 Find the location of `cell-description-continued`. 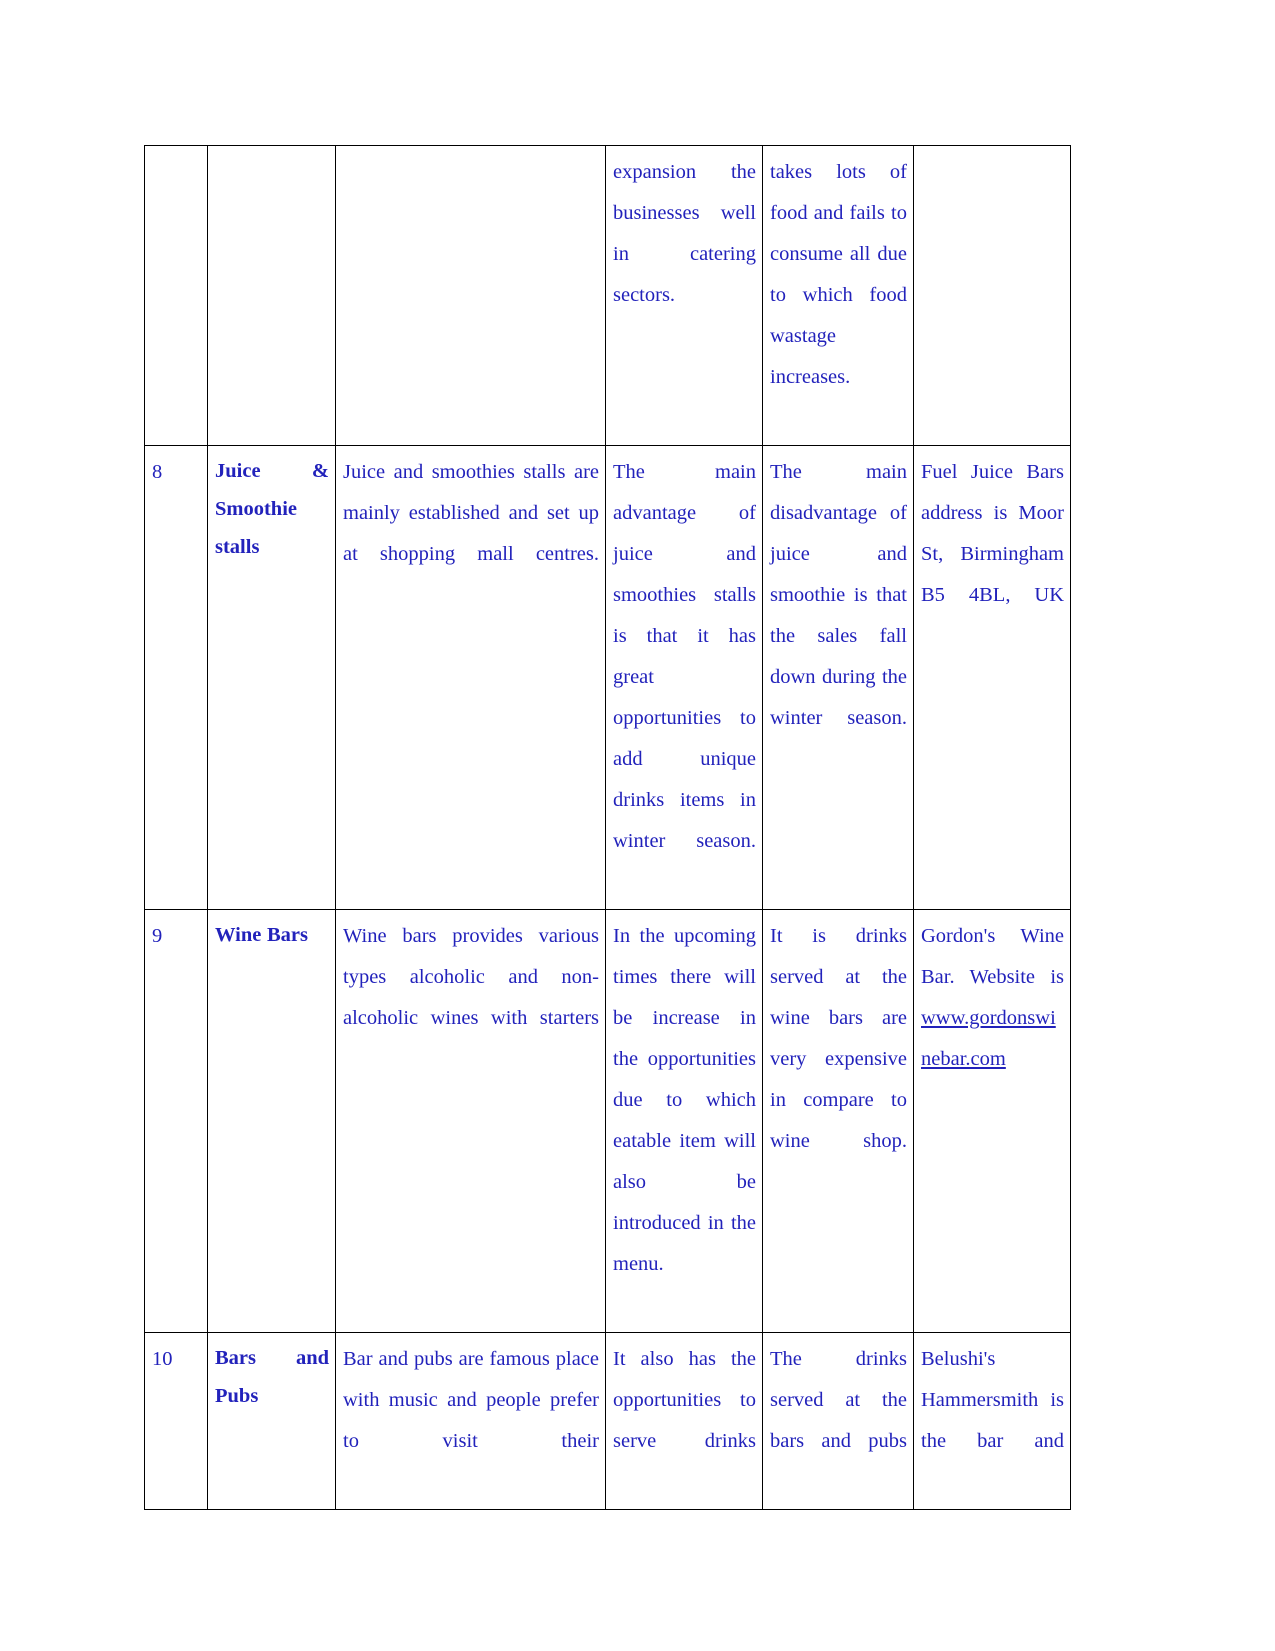

cell-description-continued is located at coordinates (470, 295).